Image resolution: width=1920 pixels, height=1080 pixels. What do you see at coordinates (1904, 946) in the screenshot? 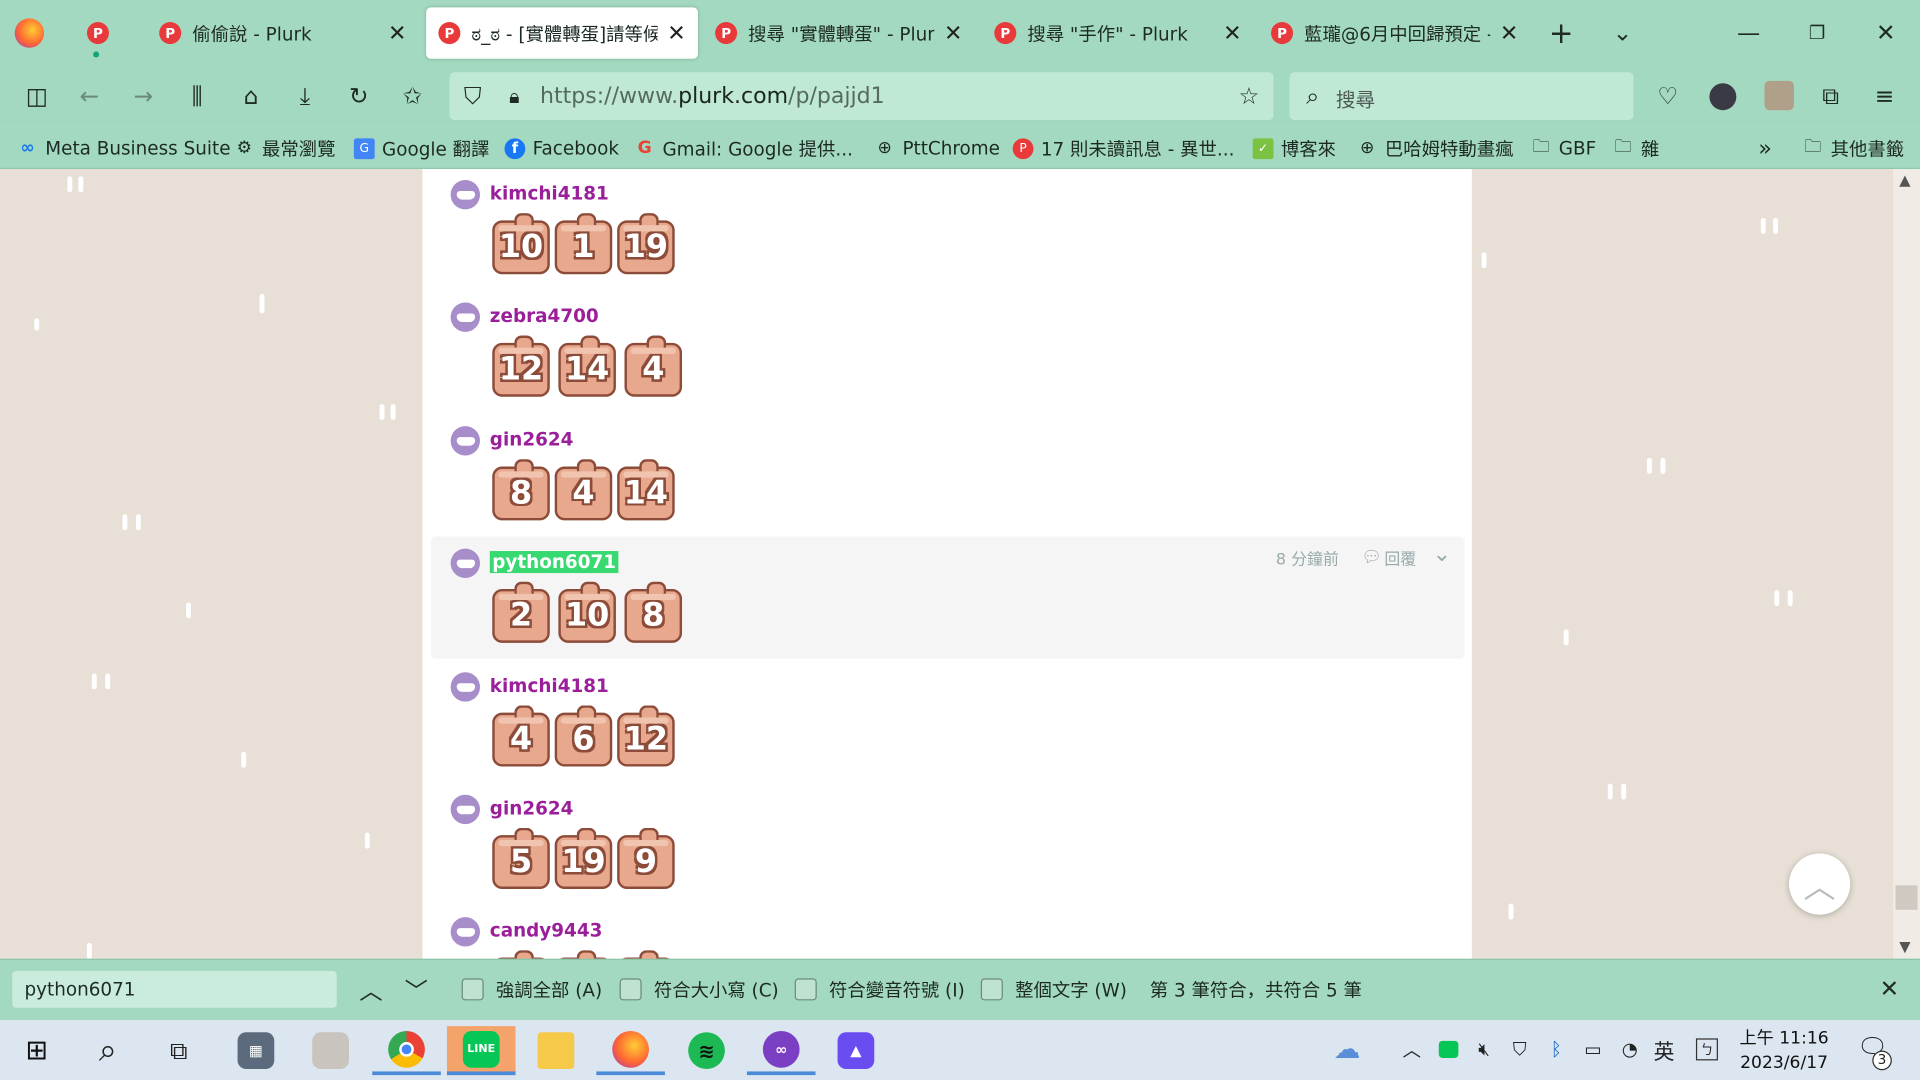
I see `scroll-down-arrow-icon: ▼` at bounding box center [1904, 946].